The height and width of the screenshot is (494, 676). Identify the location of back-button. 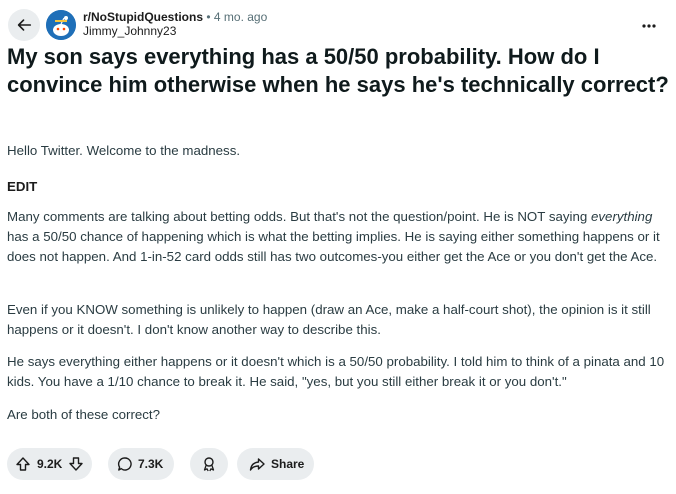
(24, 25).